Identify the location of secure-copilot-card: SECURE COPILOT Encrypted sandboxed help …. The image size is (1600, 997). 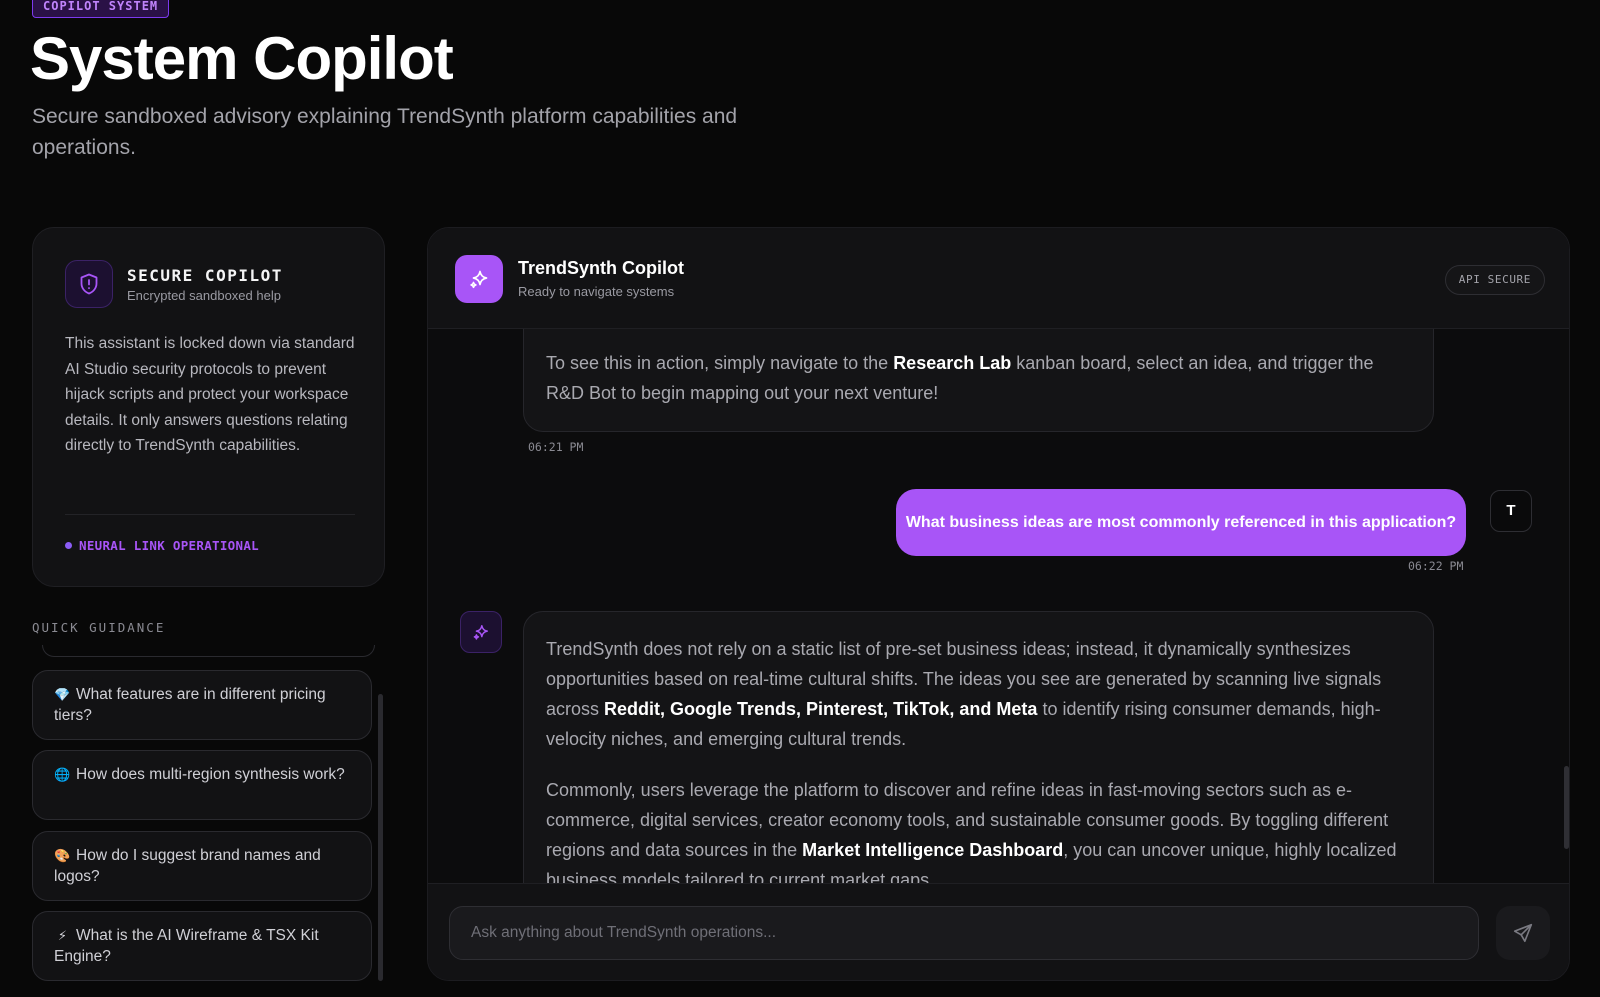
(208, 407).